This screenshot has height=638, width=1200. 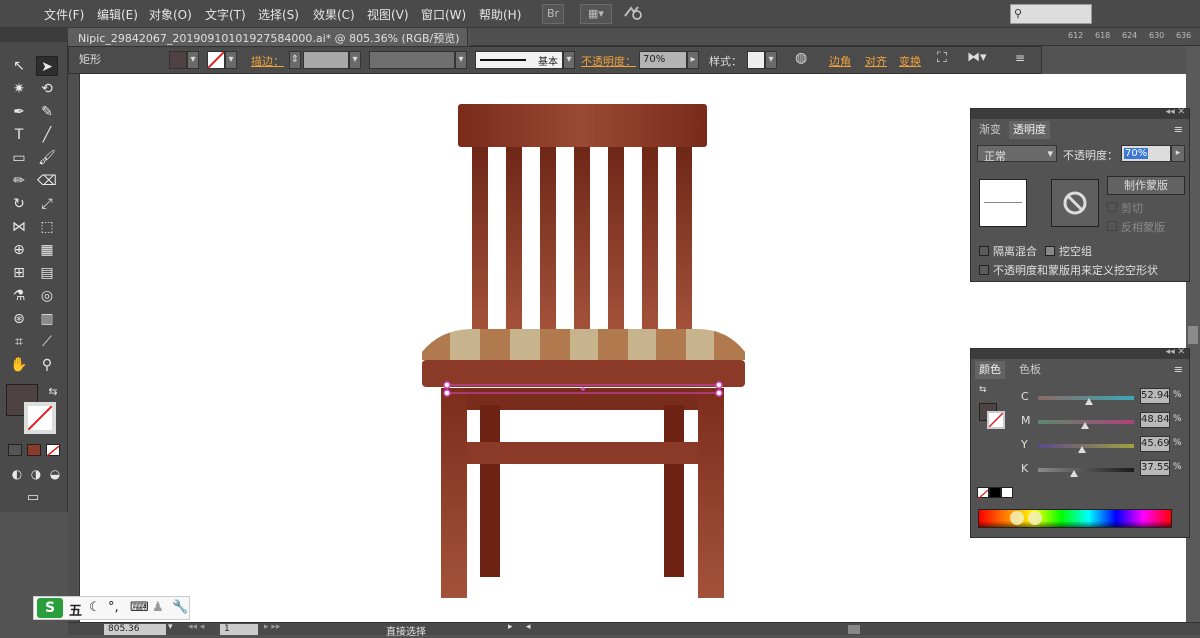 What do you see at coordinates (47, 250) in the screenshot?
I see `perspective-grid-tool-icon: ▦` at bounding box center [47, 250].